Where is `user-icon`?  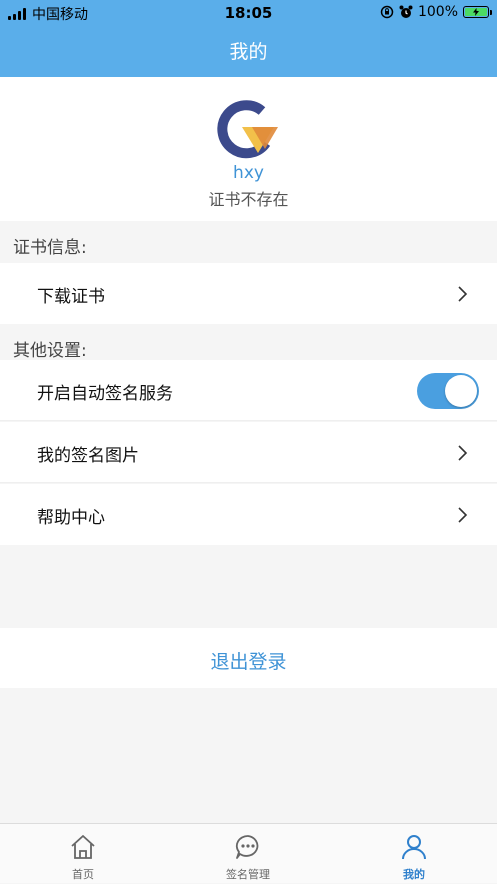
user-icon is located at coordinates (414, 847).